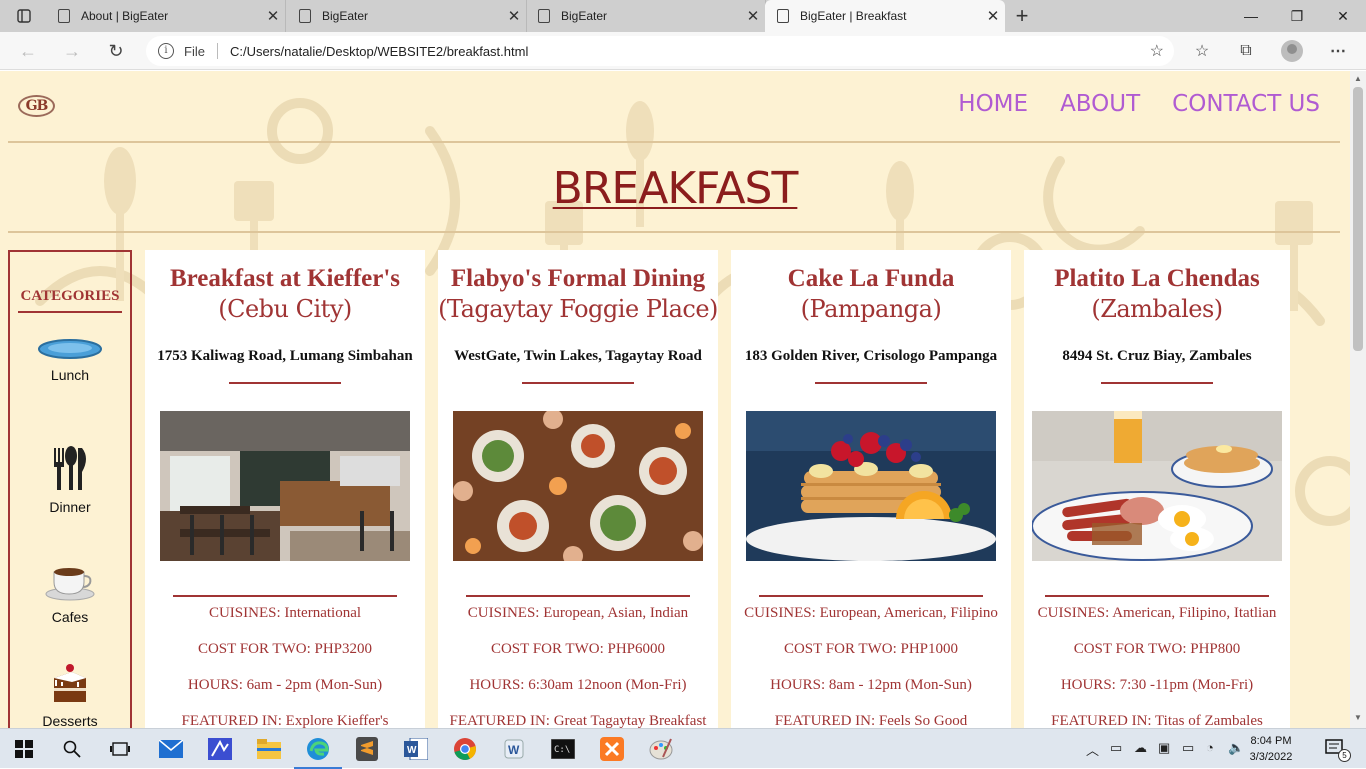 This screenshot has width=1366, height=769. I want to click on page-scrollbar: ▲ ▼, so click(1358, 399).